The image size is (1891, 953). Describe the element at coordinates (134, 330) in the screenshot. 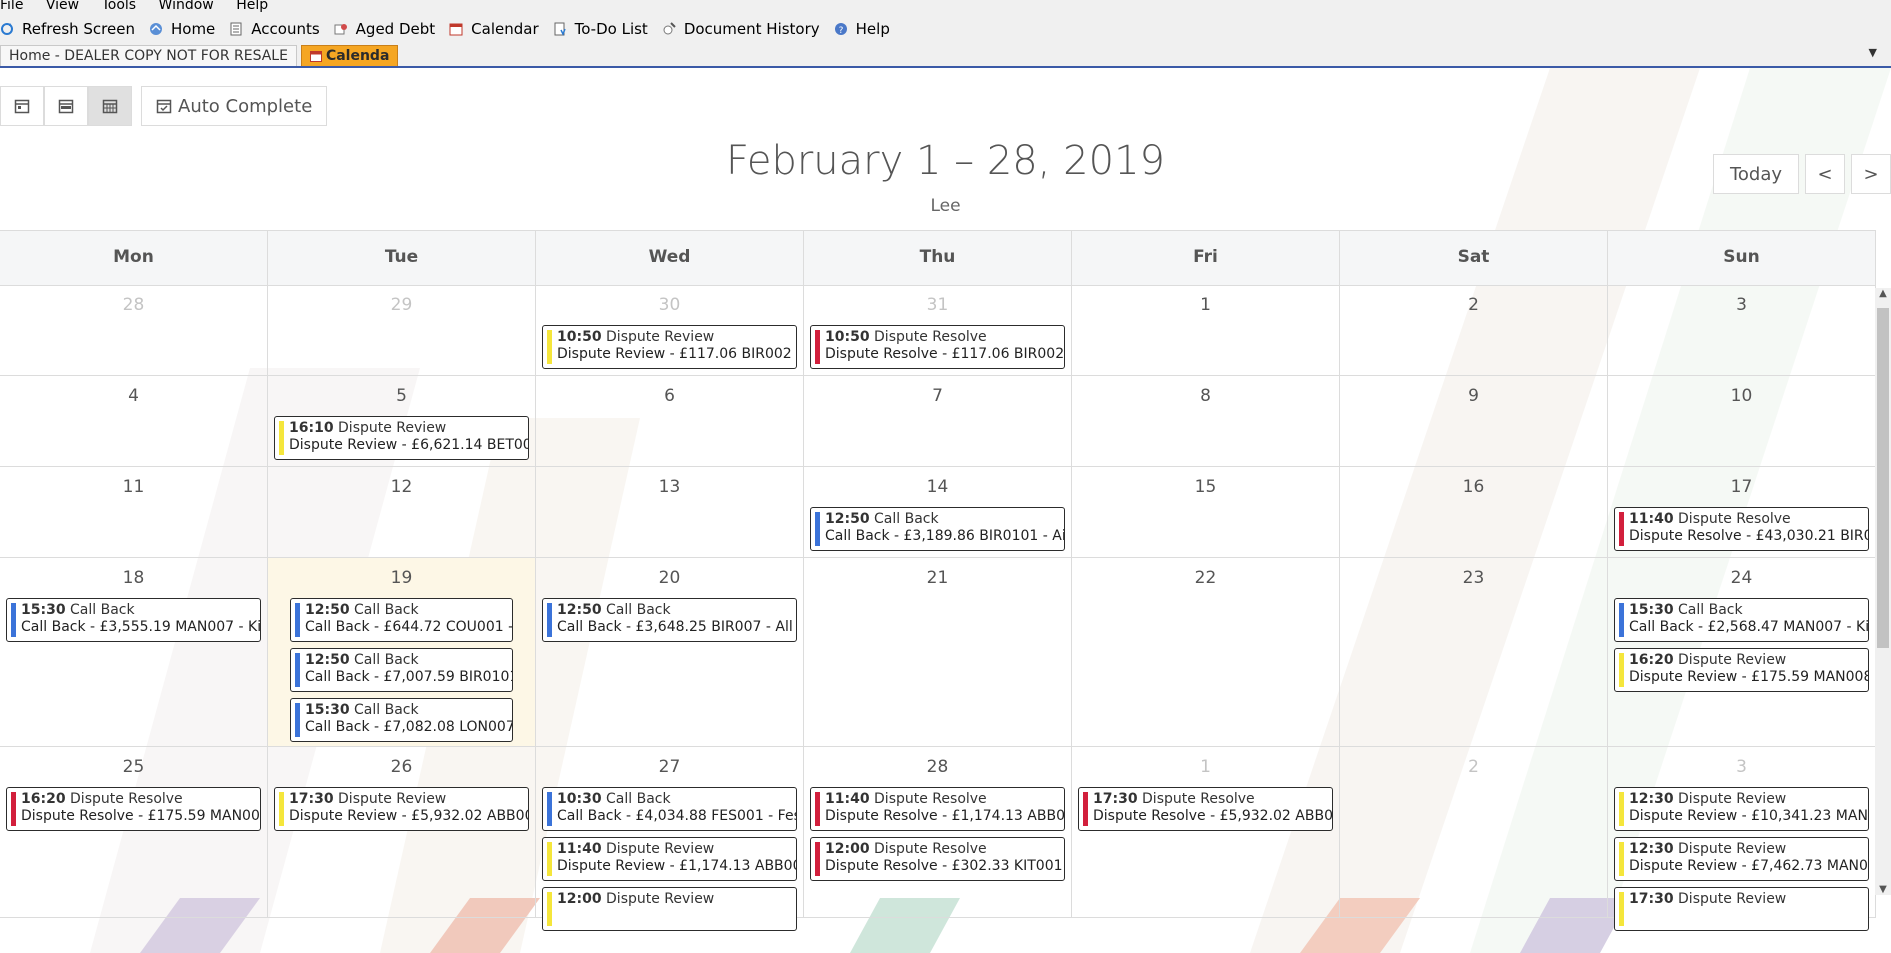

I see `day-cell: 28` at that location.